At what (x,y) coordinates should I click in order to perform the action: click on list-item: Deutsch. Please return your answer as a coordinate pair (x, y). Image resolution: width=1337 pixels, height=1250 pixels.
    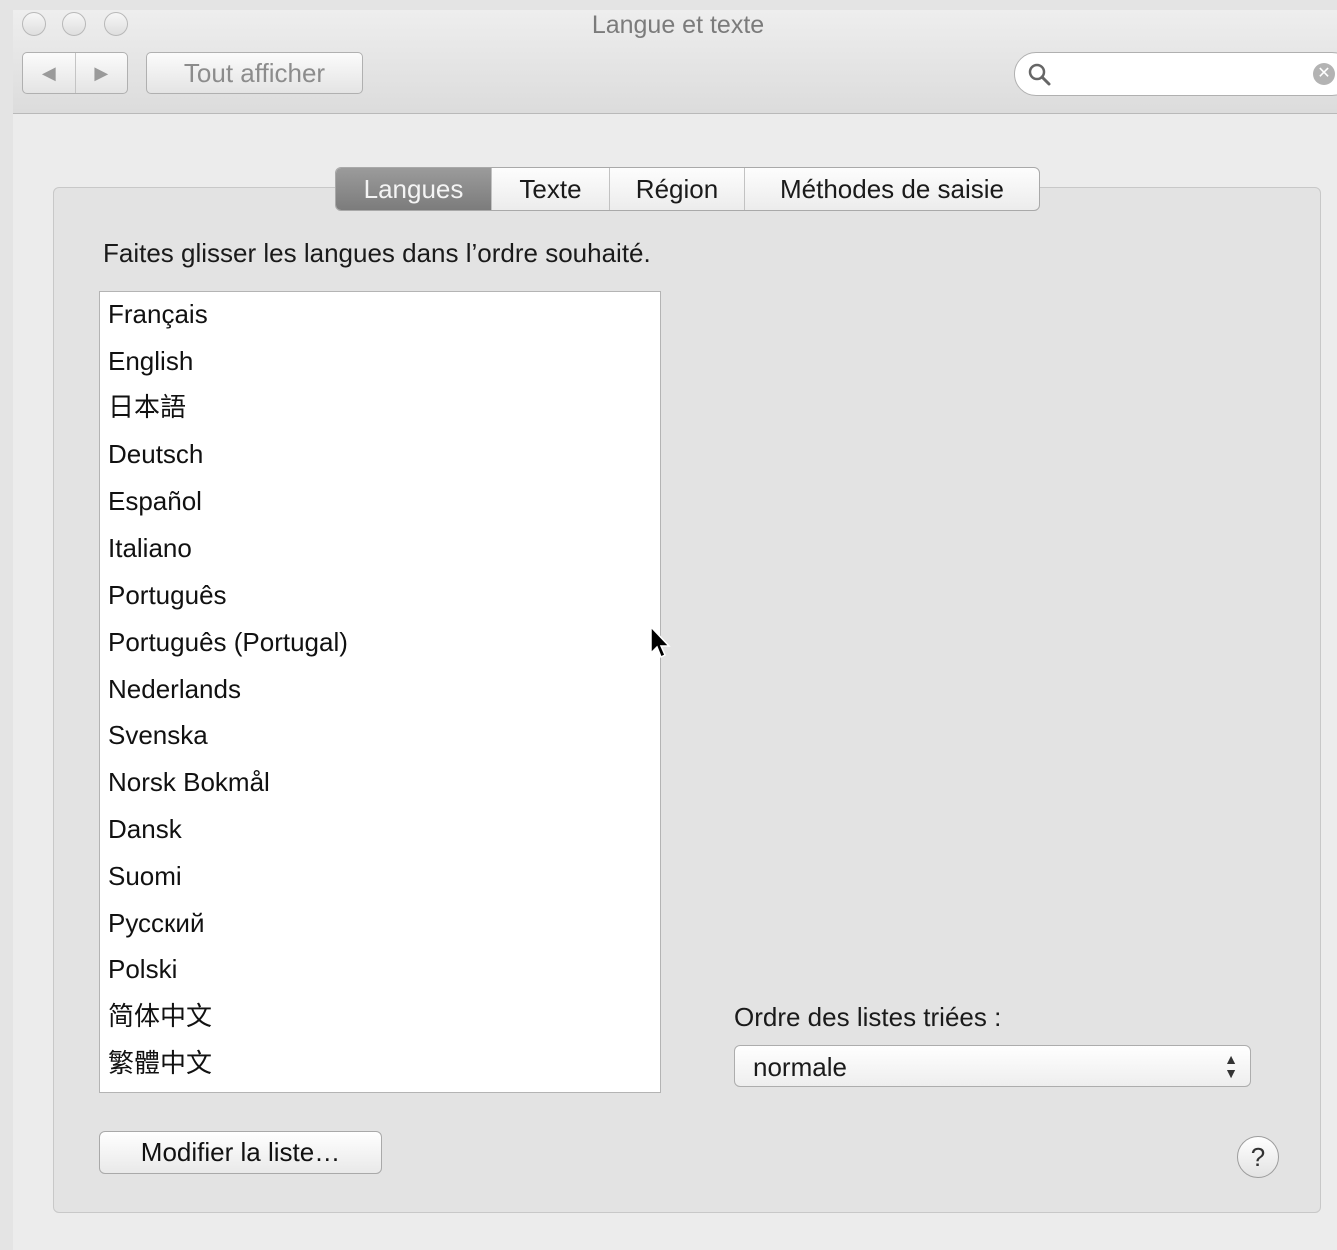
    Looking at the image, I should click on (155, 454).